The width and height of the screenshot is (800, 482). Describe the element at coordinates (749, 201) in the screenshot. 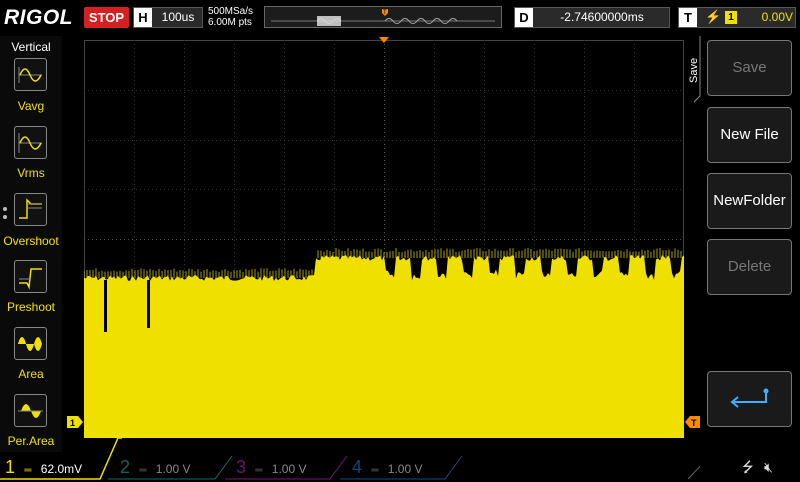

I see `new-folder-button: NewFolder` at that location.